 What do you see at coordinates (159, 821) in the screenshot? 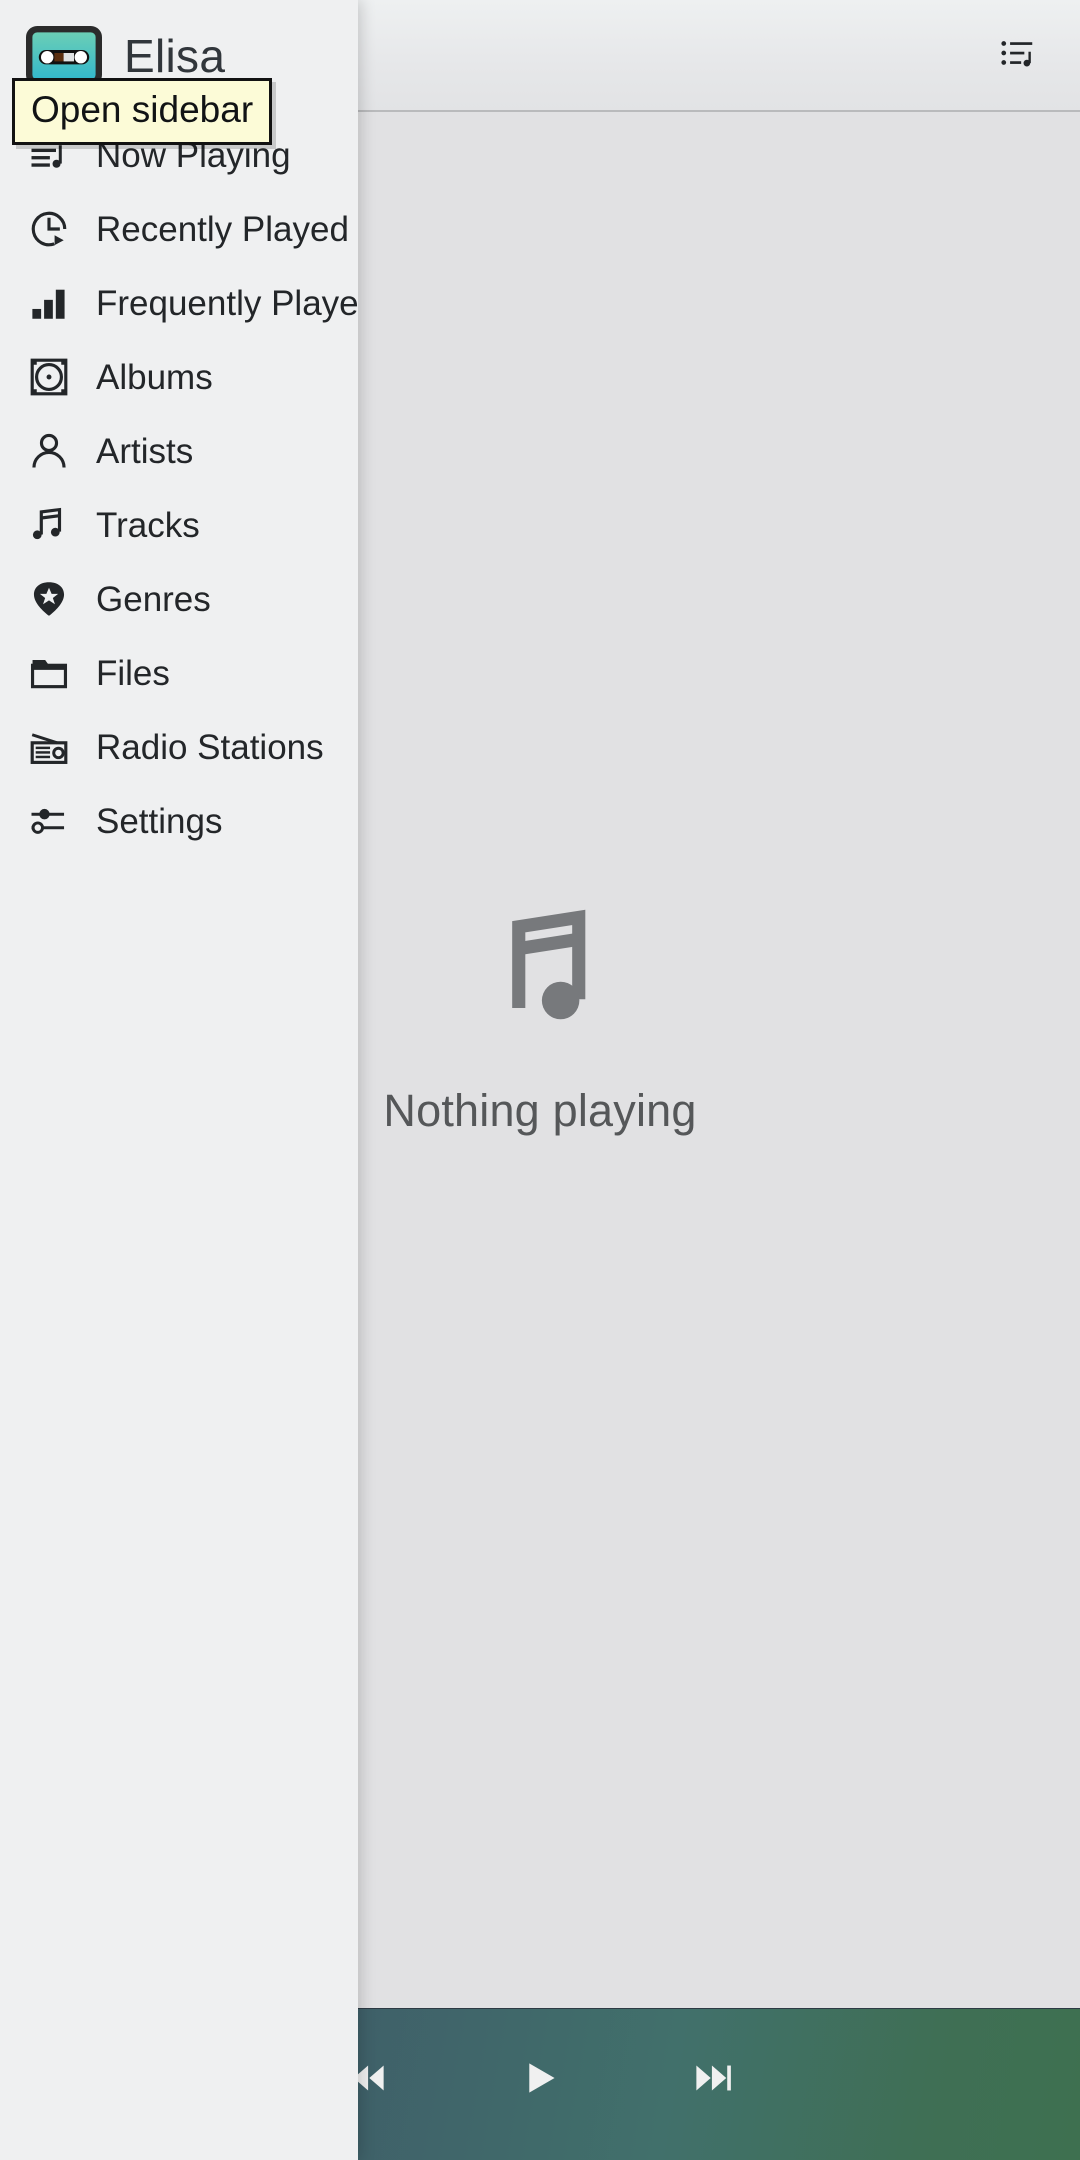
I see `sidebar-item-label: Settings` at bounding box center [159, 821].